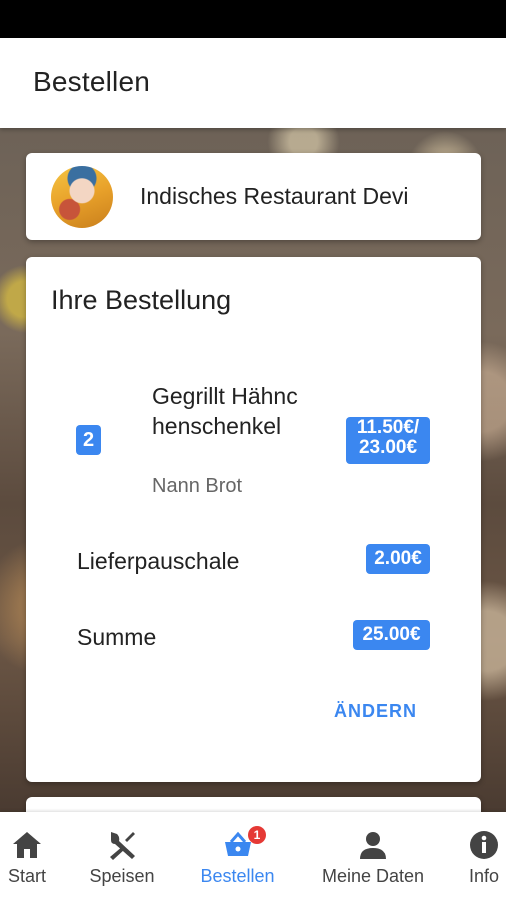 This screenshot has height=900, width=506. What do you see at coordinates (253, 19) in the screenshot?
I see `status-bar` at bounding box center [253, 19].